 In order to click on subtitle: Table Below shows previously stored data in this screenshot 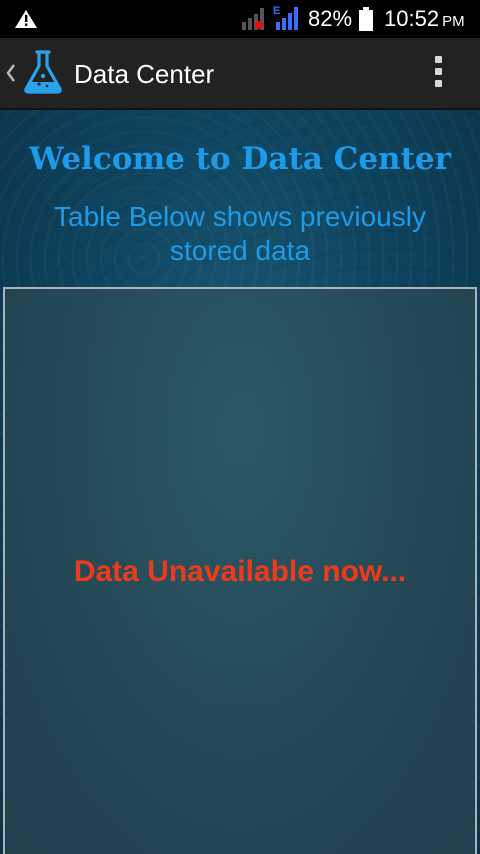, I will do `click(240, 233)`.